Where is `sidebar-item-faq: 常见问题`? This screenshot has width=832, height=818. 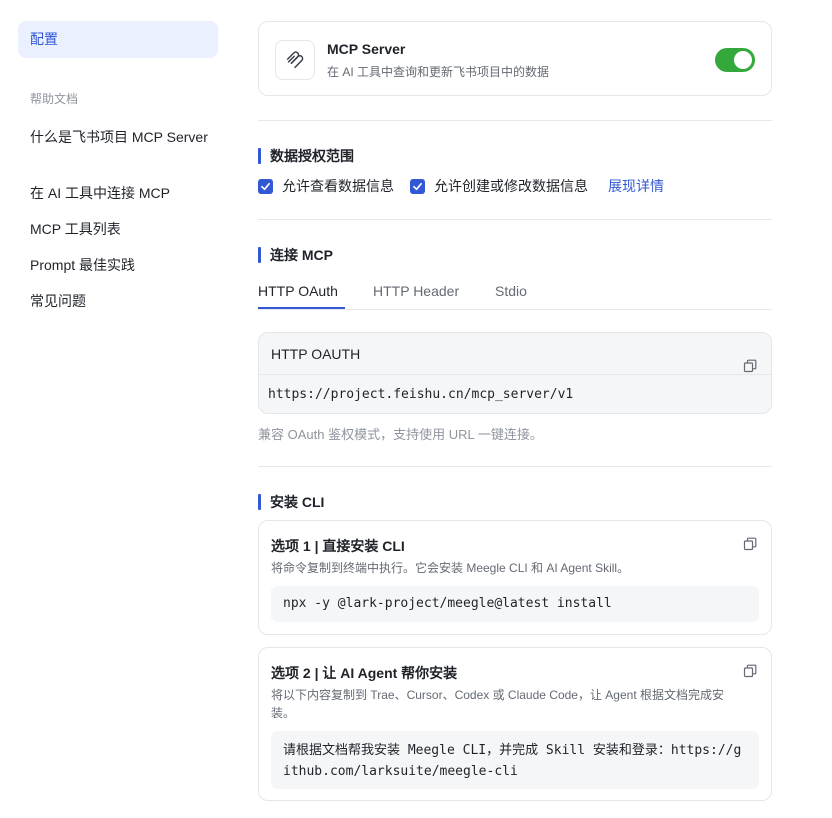
sidebar-item-faq: 常见问题 is located at coordinates (120, 301).